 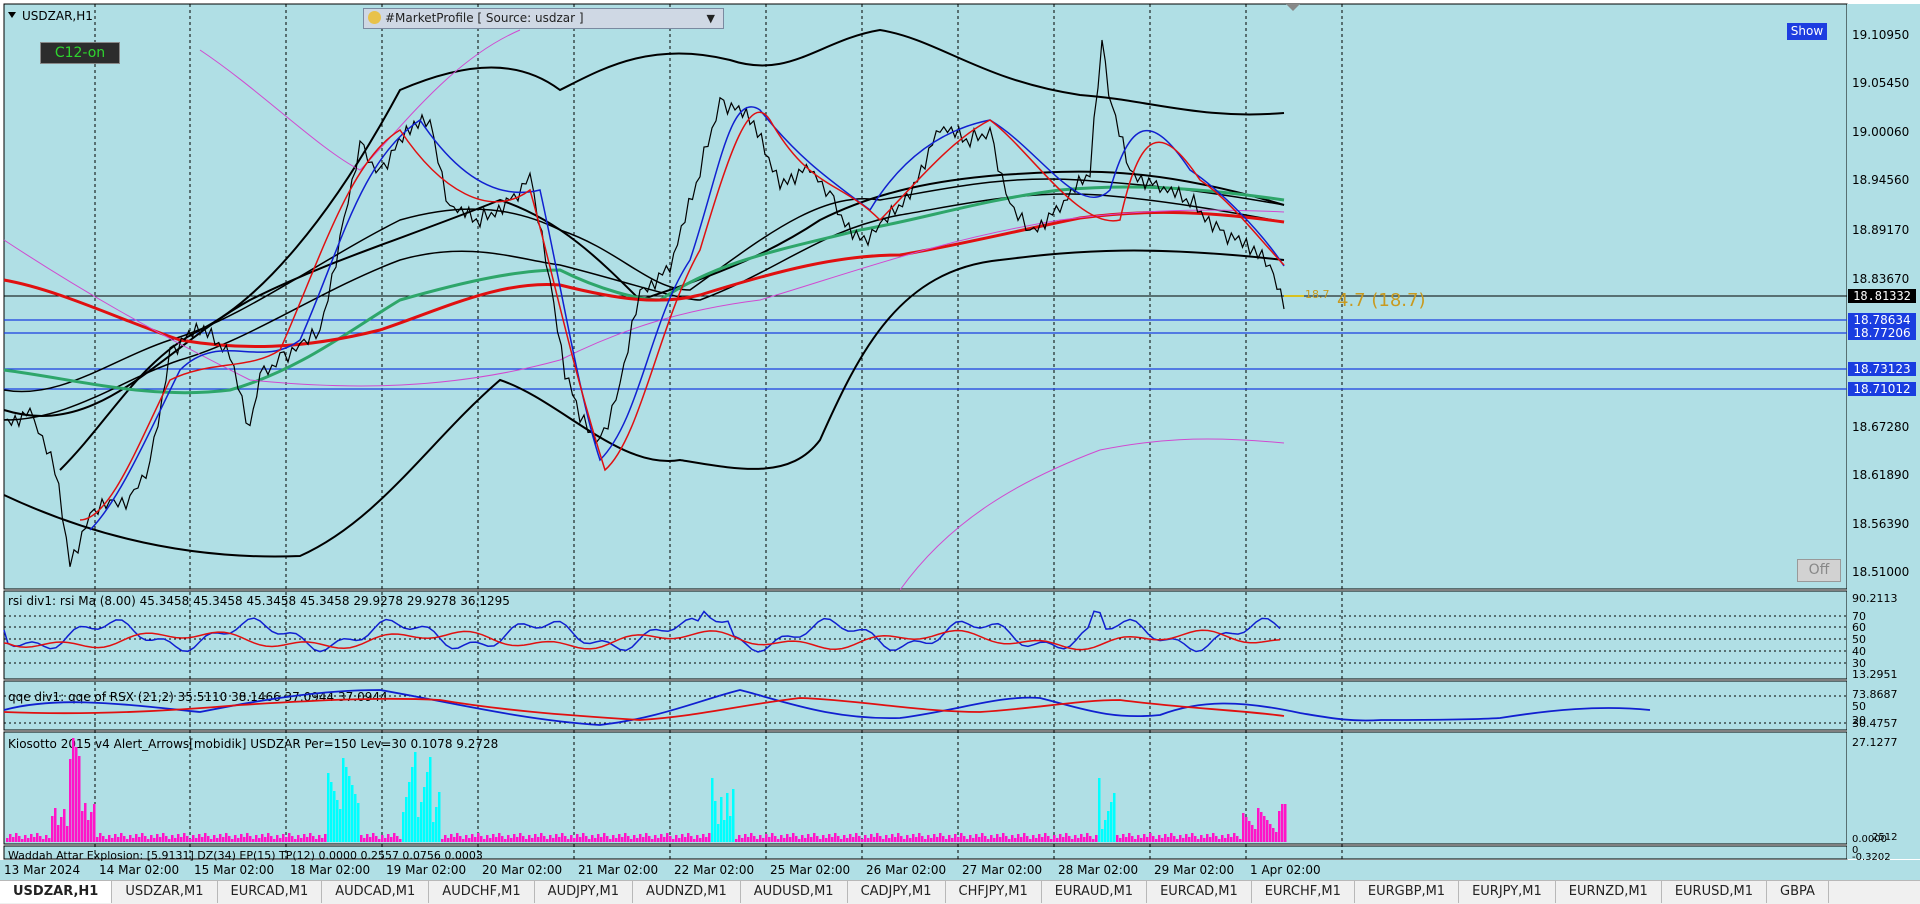 What do you see at coordinates (1407, 892) in the screenshot?
I see `chart-tab-eurgbp-m1: EURGBP,M1` at bounding box center [1407, 892].